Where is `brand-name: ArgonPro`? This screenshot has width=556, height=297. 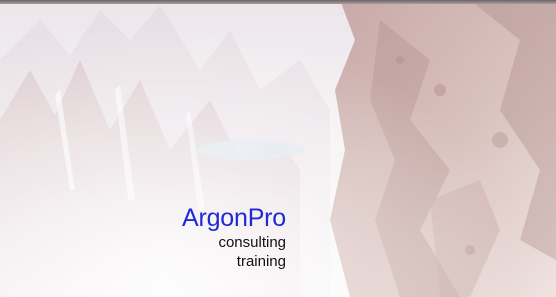
brand-name: ArgonPro is located at coordinates (234, 218).